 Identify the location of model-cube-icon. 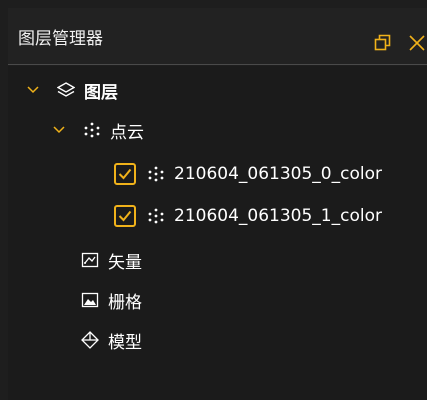
(90, 340).